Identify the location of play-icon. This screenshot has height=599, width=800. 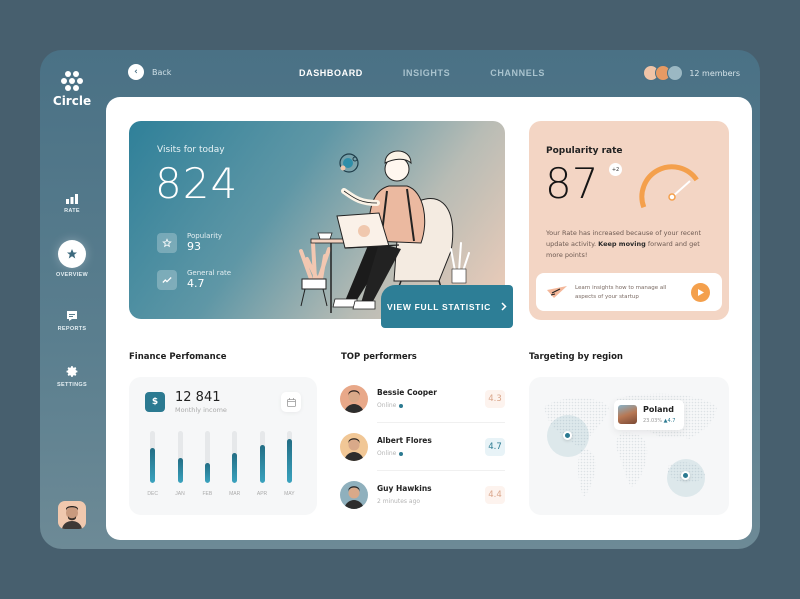
(700, 292).